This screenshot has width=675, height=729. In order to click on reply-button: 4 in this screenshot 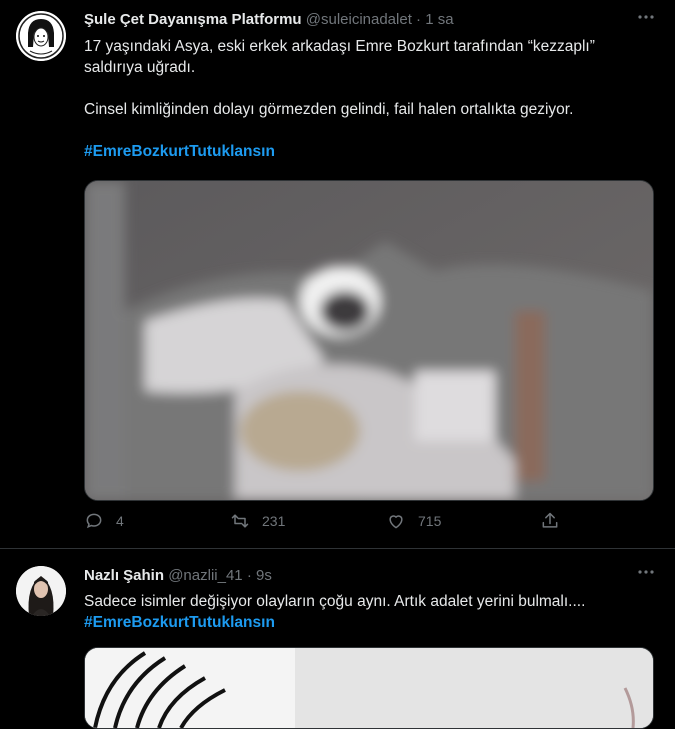, I will do `click(104, 521)`.